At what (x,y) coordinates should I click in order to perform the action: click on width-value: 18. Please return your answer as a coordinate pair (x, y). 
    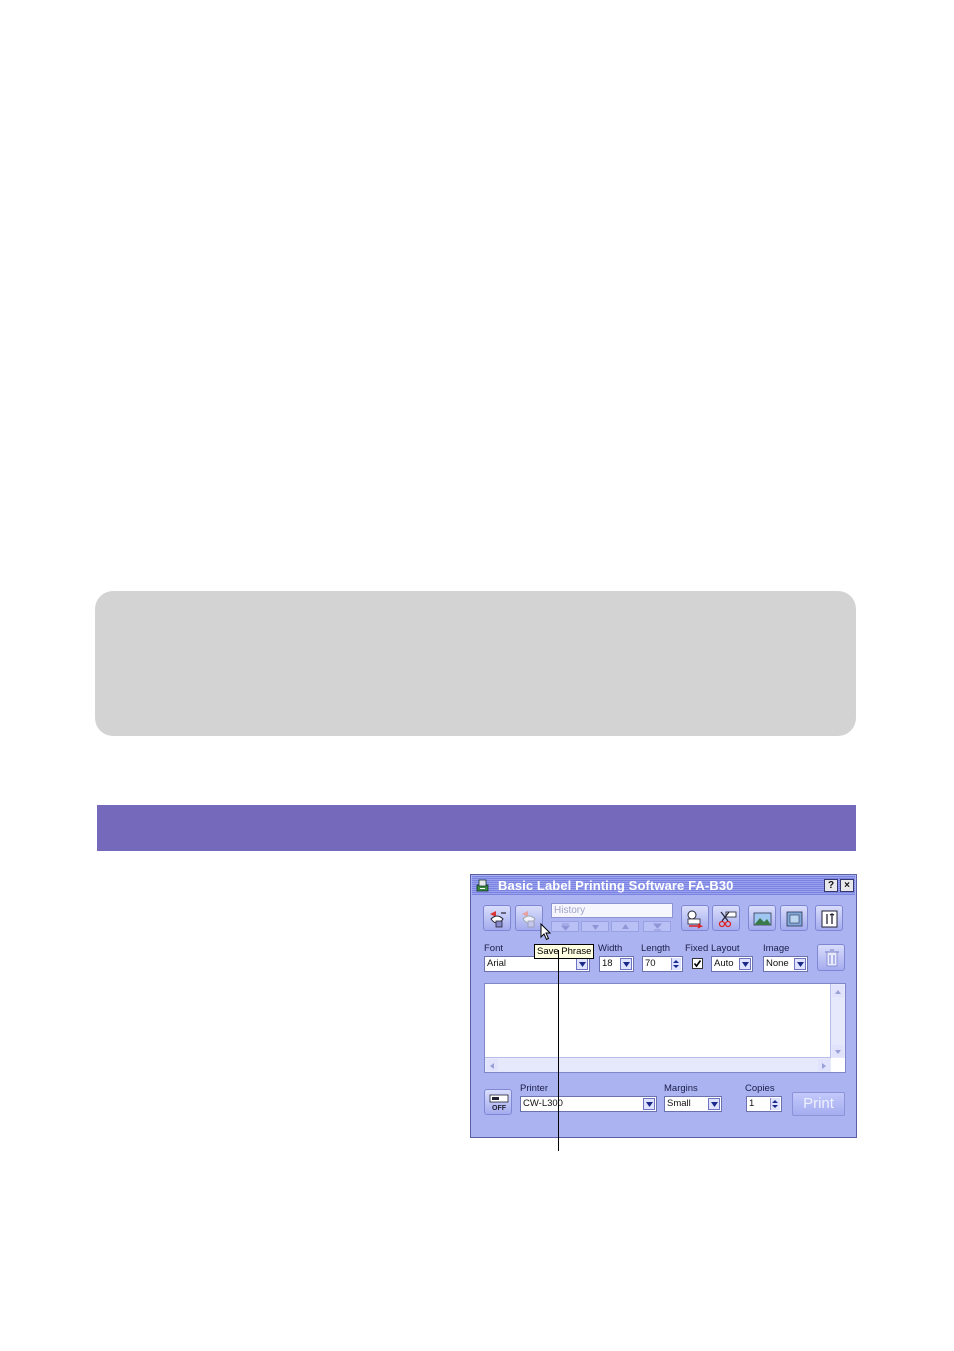
    Looking at the image, I should click on (607, 963).